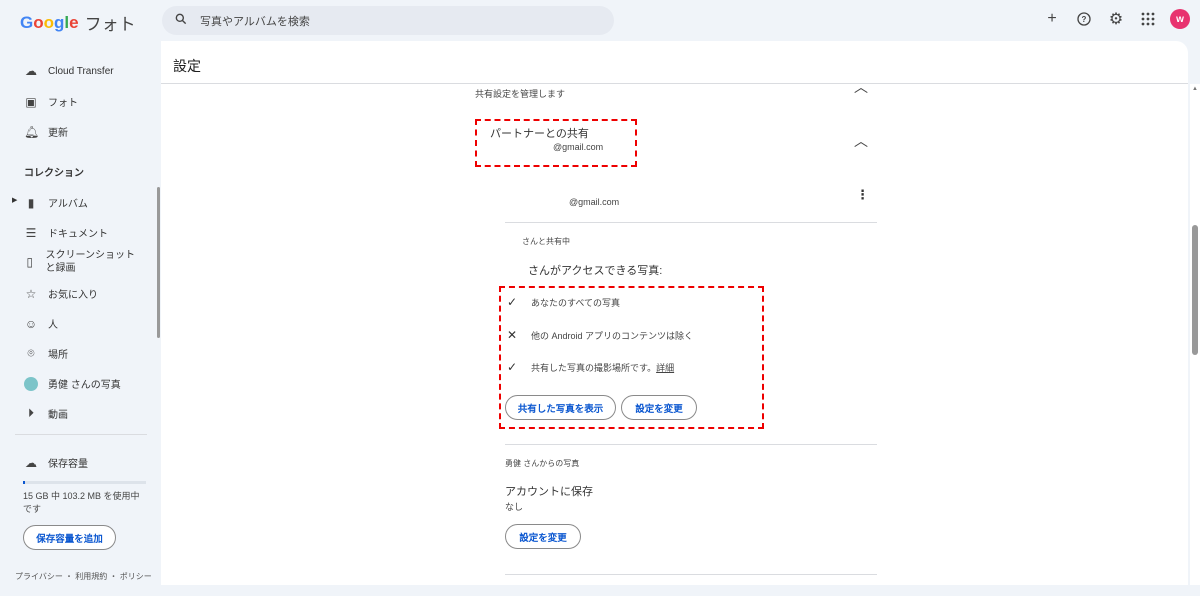  Describe the element at coordinates (68, 204) in the screenshot. I see `sidebar-item-label: アルバム` at that location.